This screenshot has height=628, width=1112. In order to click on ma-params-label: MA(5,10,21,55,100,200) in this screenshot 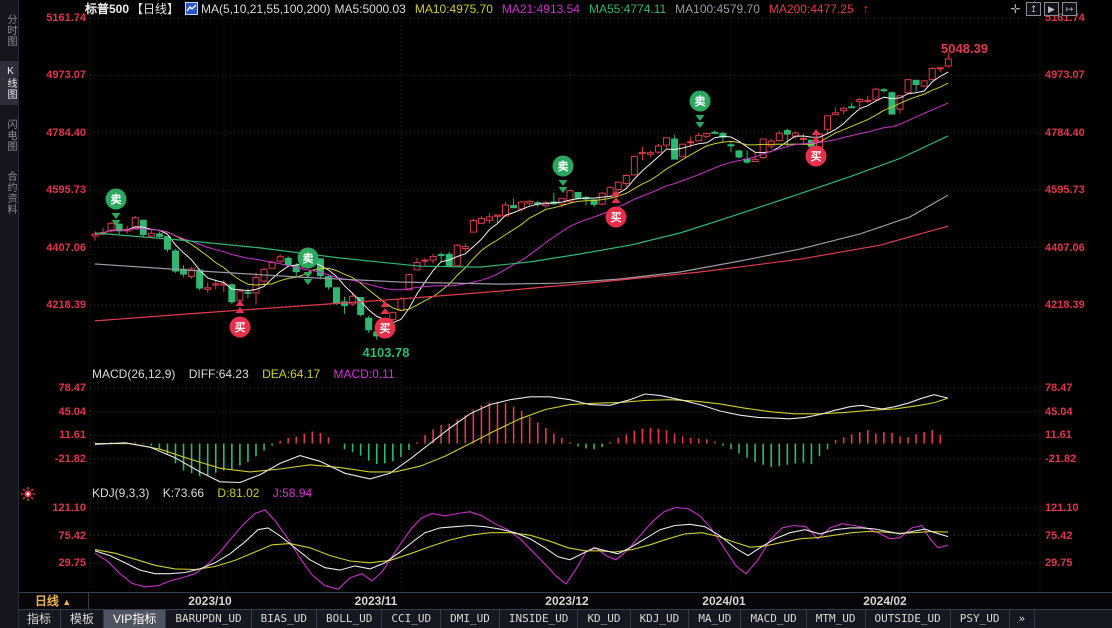, I will do `click(266, 9)`.